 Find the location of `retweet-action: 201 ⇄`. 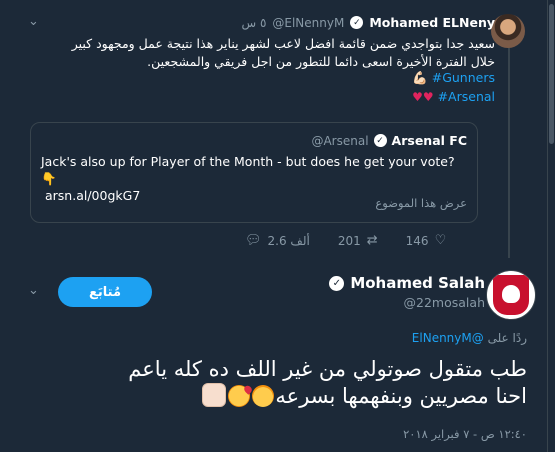

retweet-action: 201 ⇄ is located at coordinates (358, 240).